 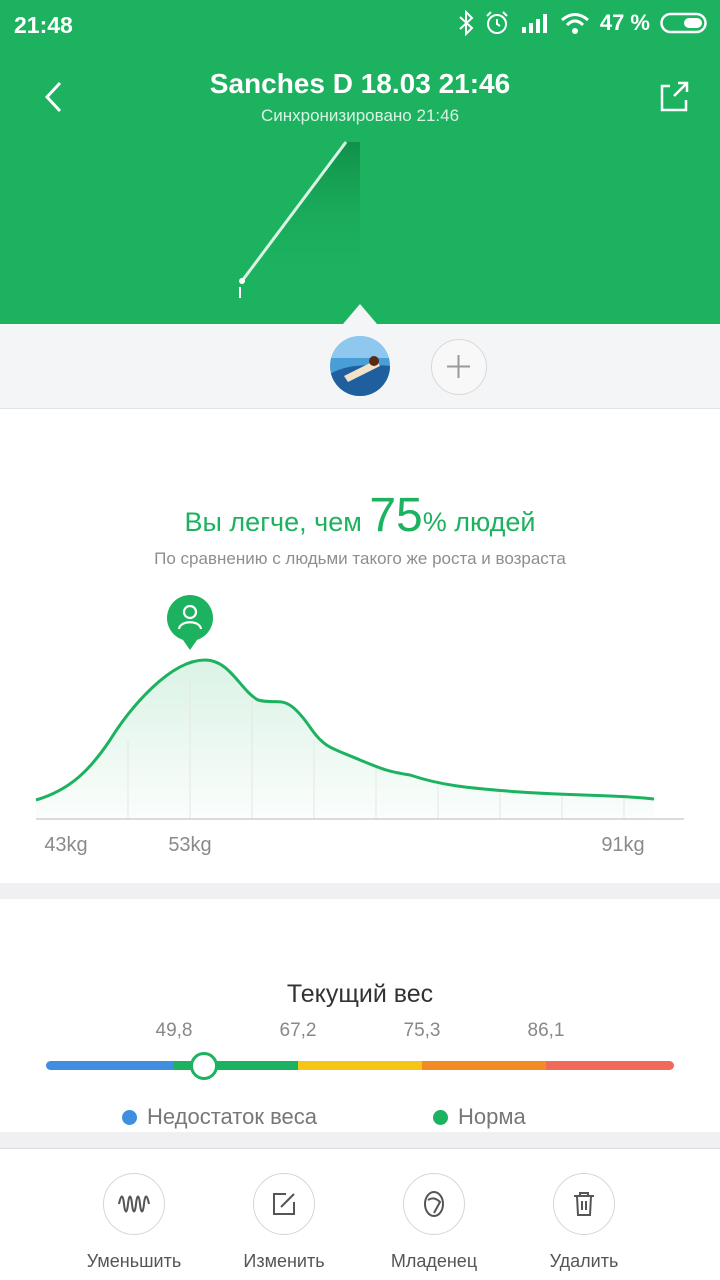 What do you see at coordinates (546, 1030) in the screenshot?
I see `threshold-label: 86,1` at bounding box center [546, 1030].